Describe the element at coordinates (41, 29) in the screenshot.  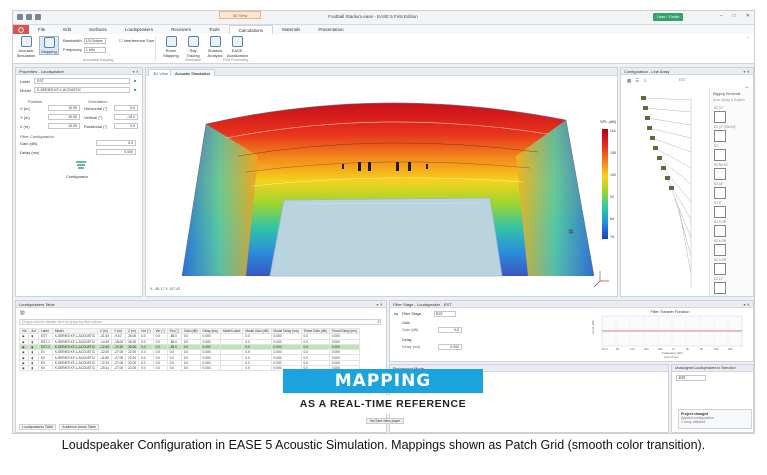
I see `tab-file: File` at that location.